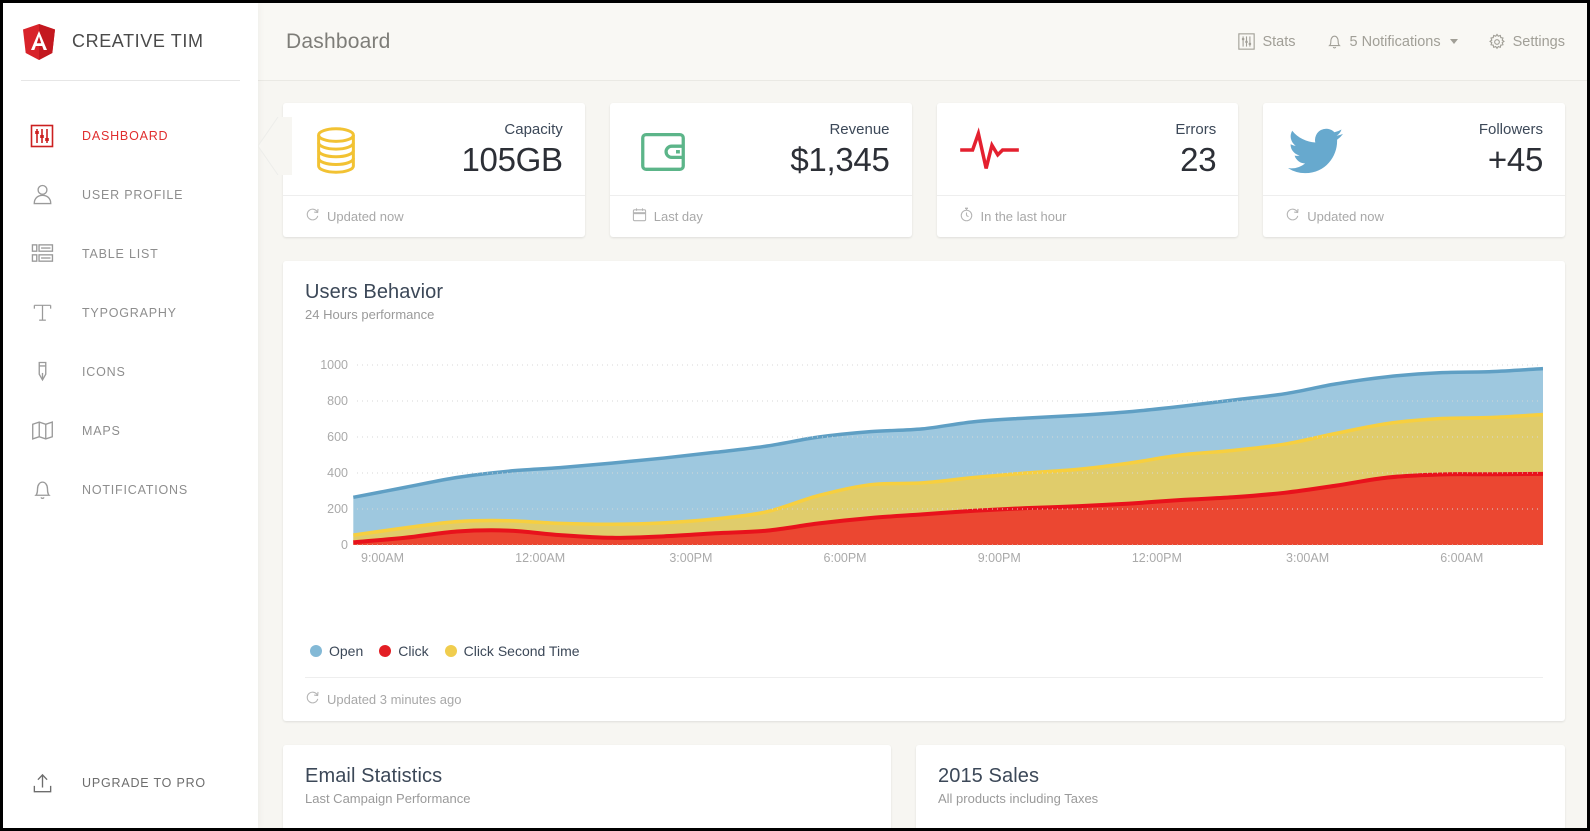 This screenshot has width=1590, height=831. I want to click on legend-label: Click, so click(413, 651).